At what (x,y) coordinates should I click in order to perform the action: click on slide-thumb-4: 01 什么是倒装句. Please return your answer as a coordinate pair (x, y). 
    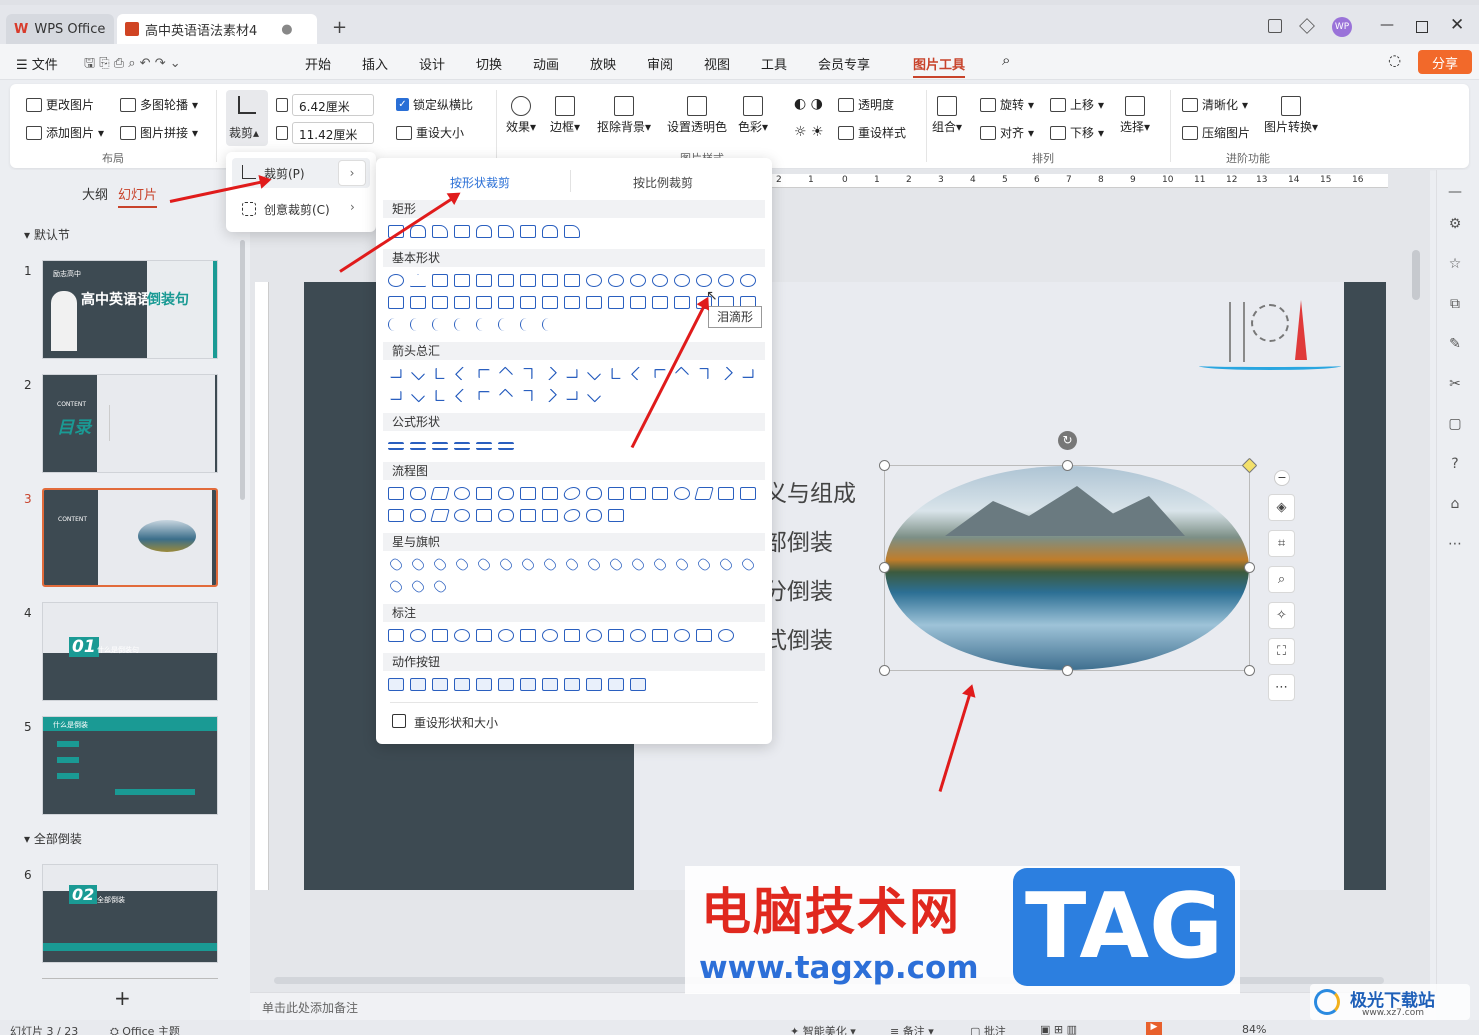
    Looking at the image, I should click on (130, 651).